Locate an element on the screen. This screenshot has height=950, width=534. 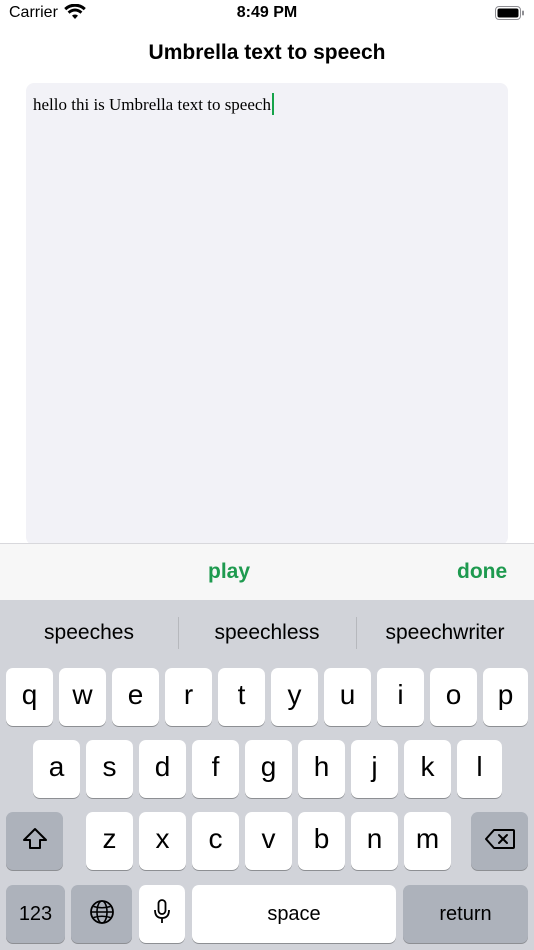
backspace-icon is located at coordinates (500, 839).